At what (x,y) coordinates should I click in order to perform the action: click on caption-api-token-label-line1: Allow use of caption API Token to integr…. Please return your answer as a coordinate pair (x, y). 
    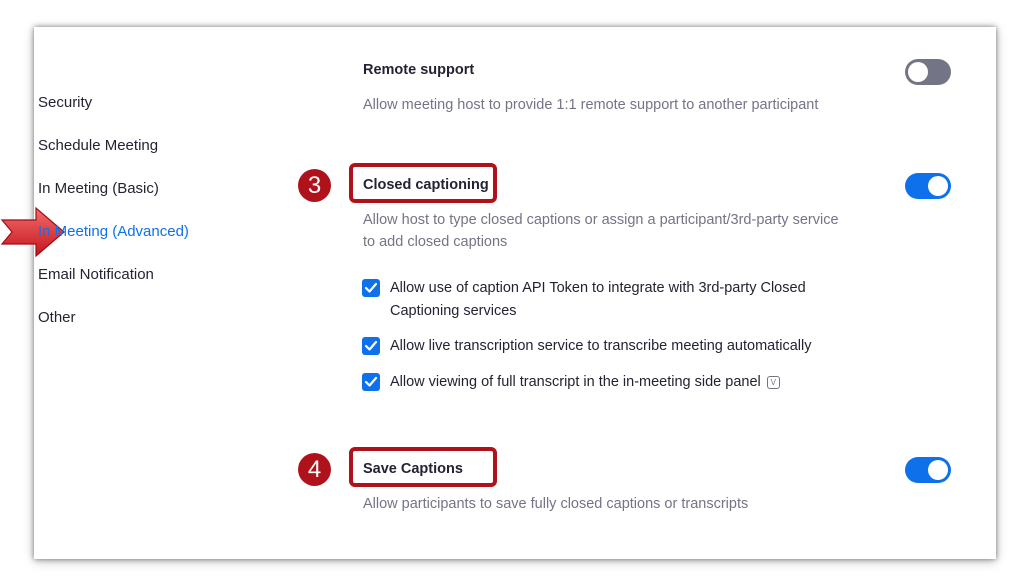
    Looking at the image, I should click on (598, 288).